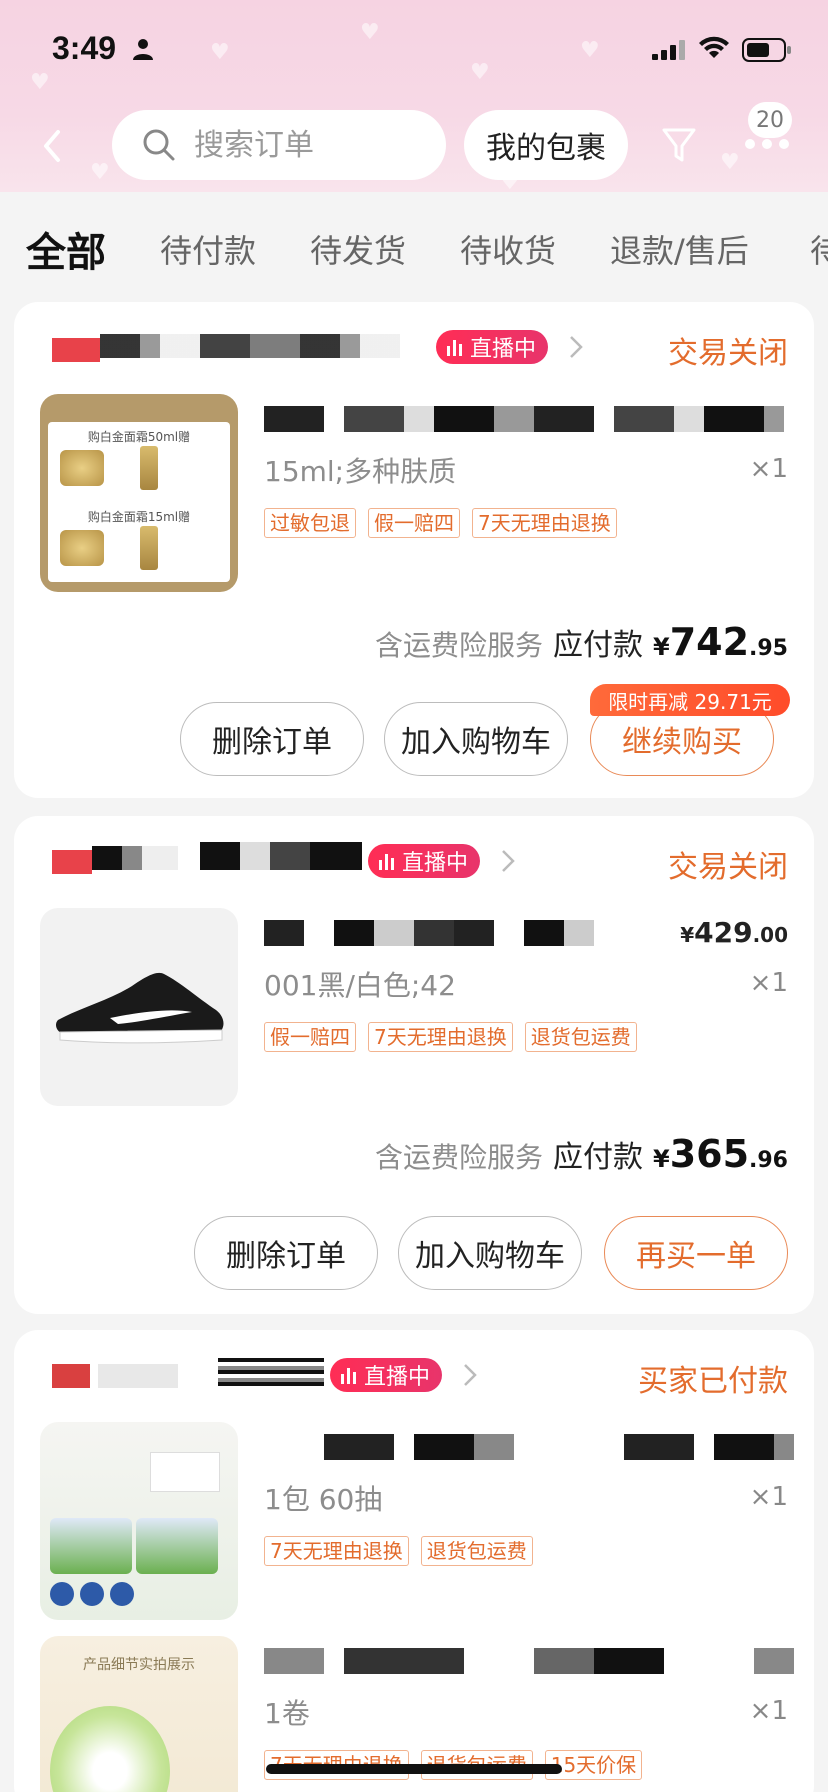 Image resolution: width=828 pixels, height=1792 pixels. Describe the element at coordinates (720, 1154) in the screenshot. I see `amount-due: ¥365.96` at that location.